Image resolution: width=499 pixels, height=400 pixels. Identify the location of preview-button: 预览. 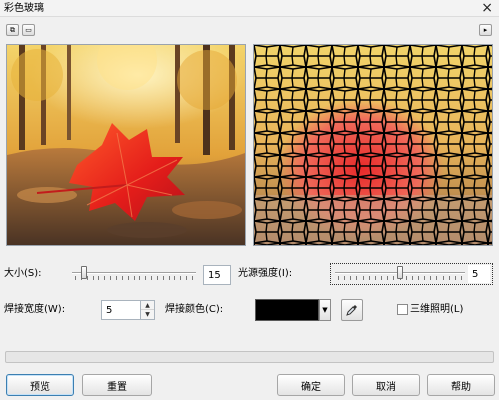
(40, 385).